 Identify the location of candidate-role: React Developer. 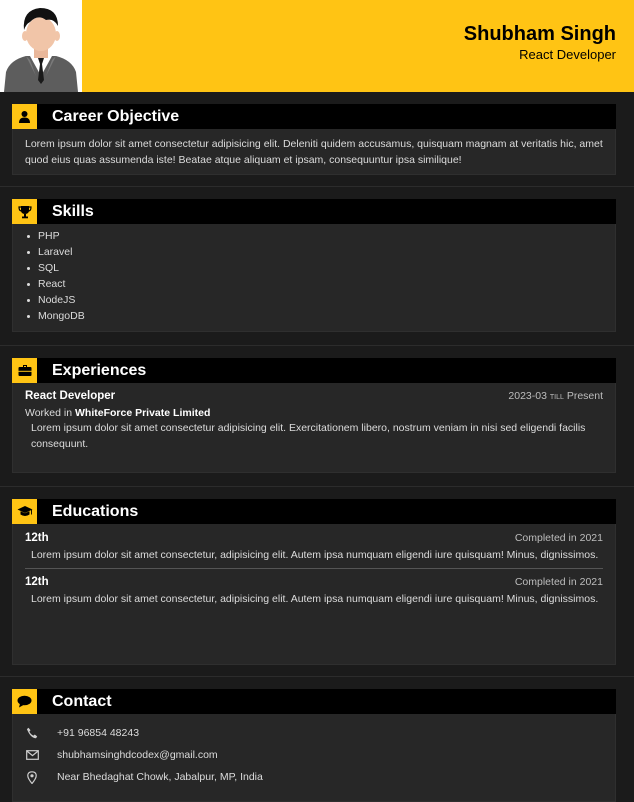
(567, 54).